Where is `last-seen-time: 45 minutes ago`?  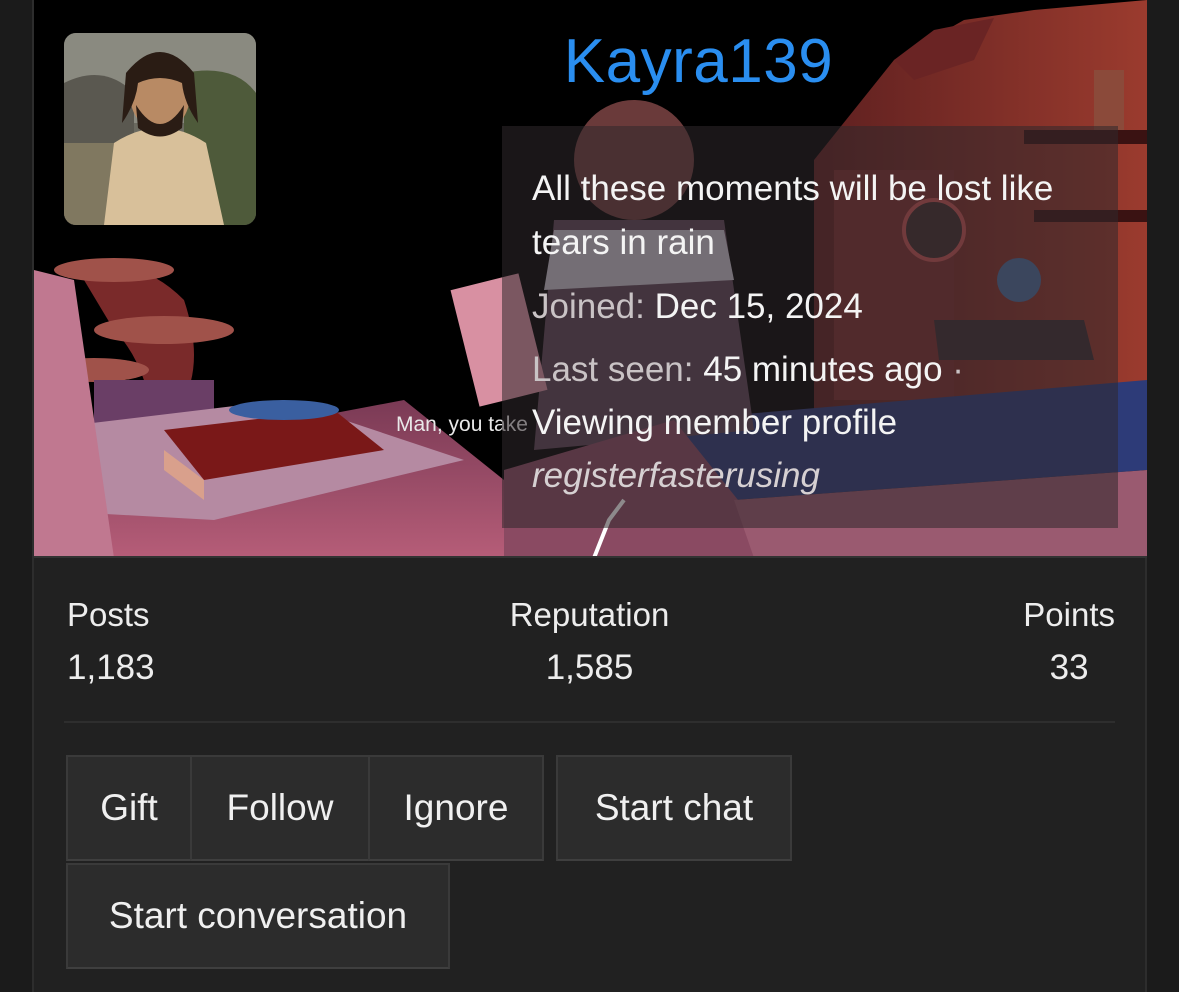 last-seen-time: 45 minutes ago is located at coordinates (823, 369).